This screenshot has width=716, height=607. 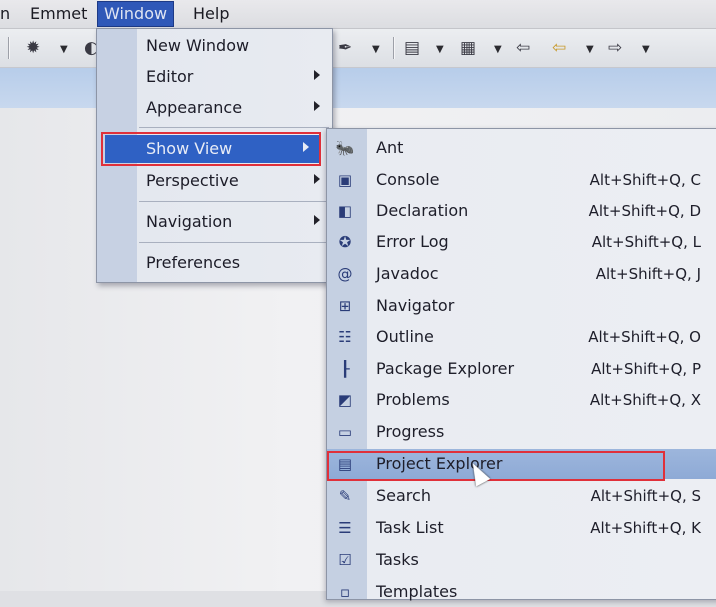 I want to click on console-icon: ▣, so click(x=345, y=180).